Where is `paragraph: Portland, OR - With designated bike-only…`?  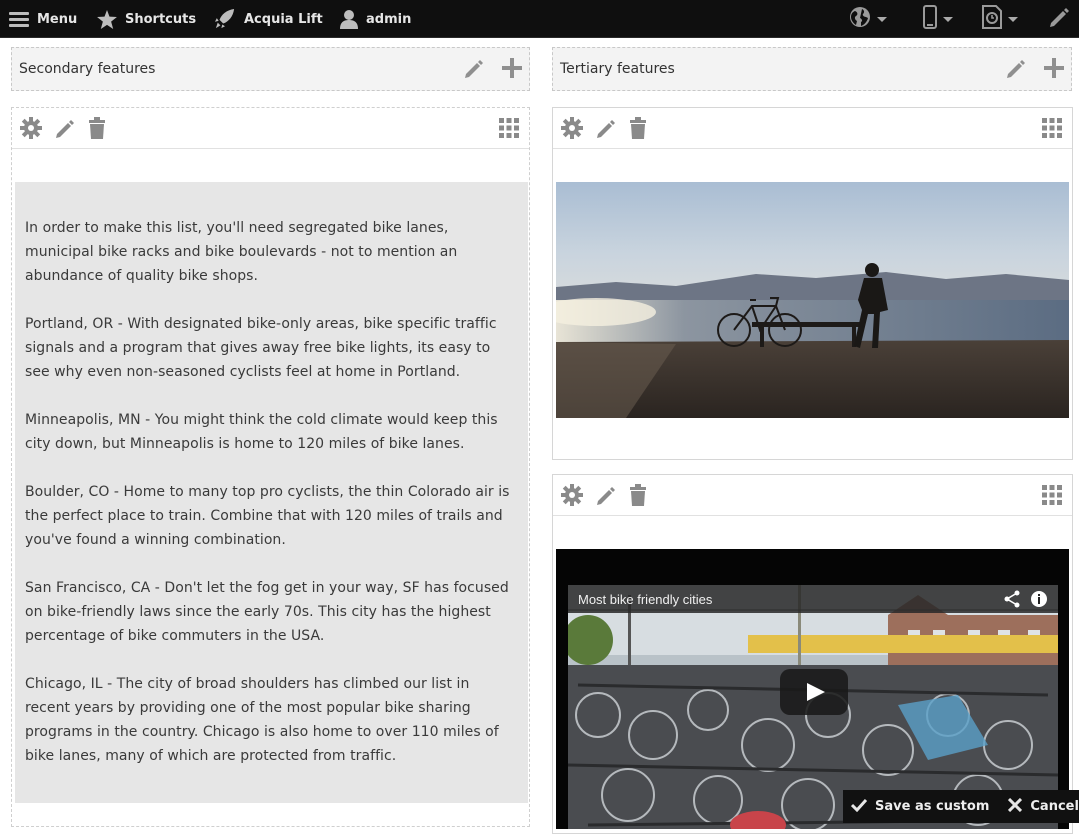
paragraph: Portland, OR - With designated bike-only… is located at coordinates (261, 348).